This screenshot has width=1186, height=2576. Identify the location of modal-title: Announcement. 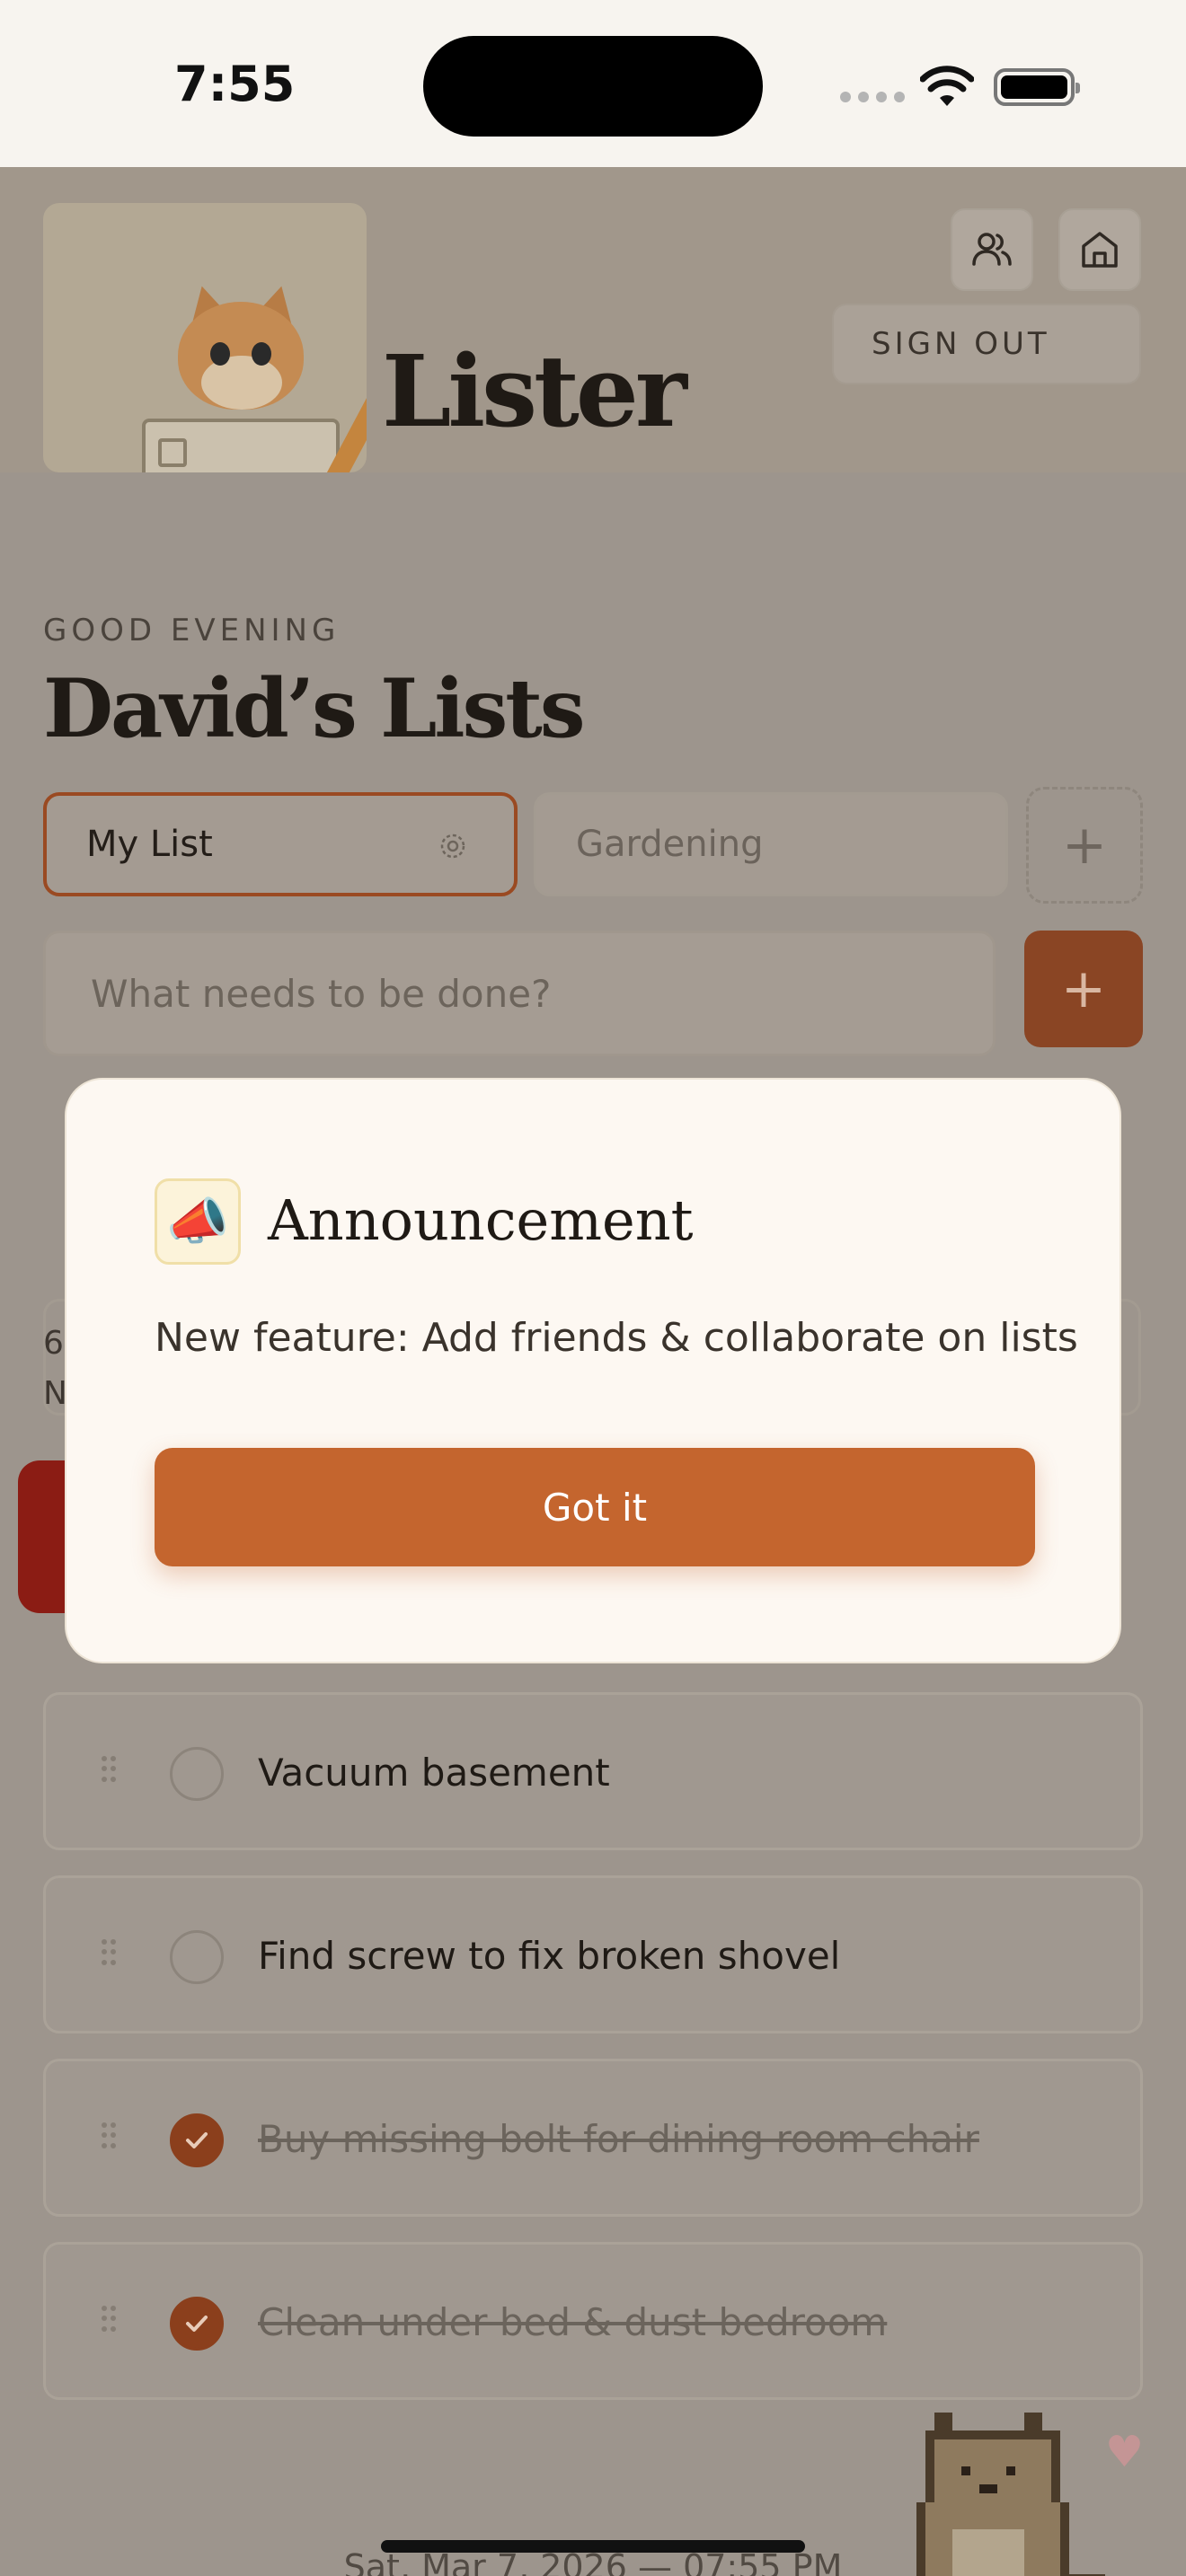
(481, 1220).